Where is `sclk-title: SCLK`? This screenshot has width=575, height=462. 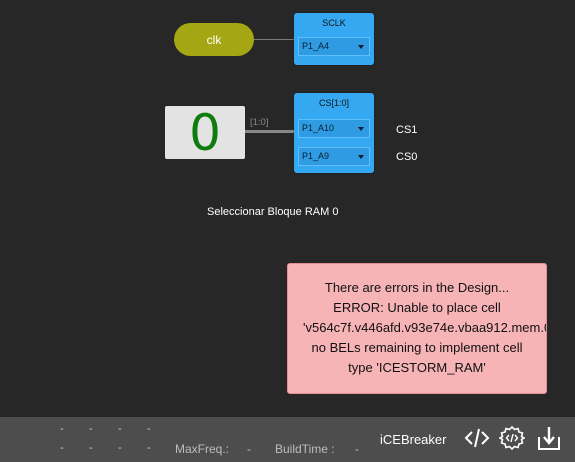
sclk-title: SCLK is located at coordinates (334, 23).